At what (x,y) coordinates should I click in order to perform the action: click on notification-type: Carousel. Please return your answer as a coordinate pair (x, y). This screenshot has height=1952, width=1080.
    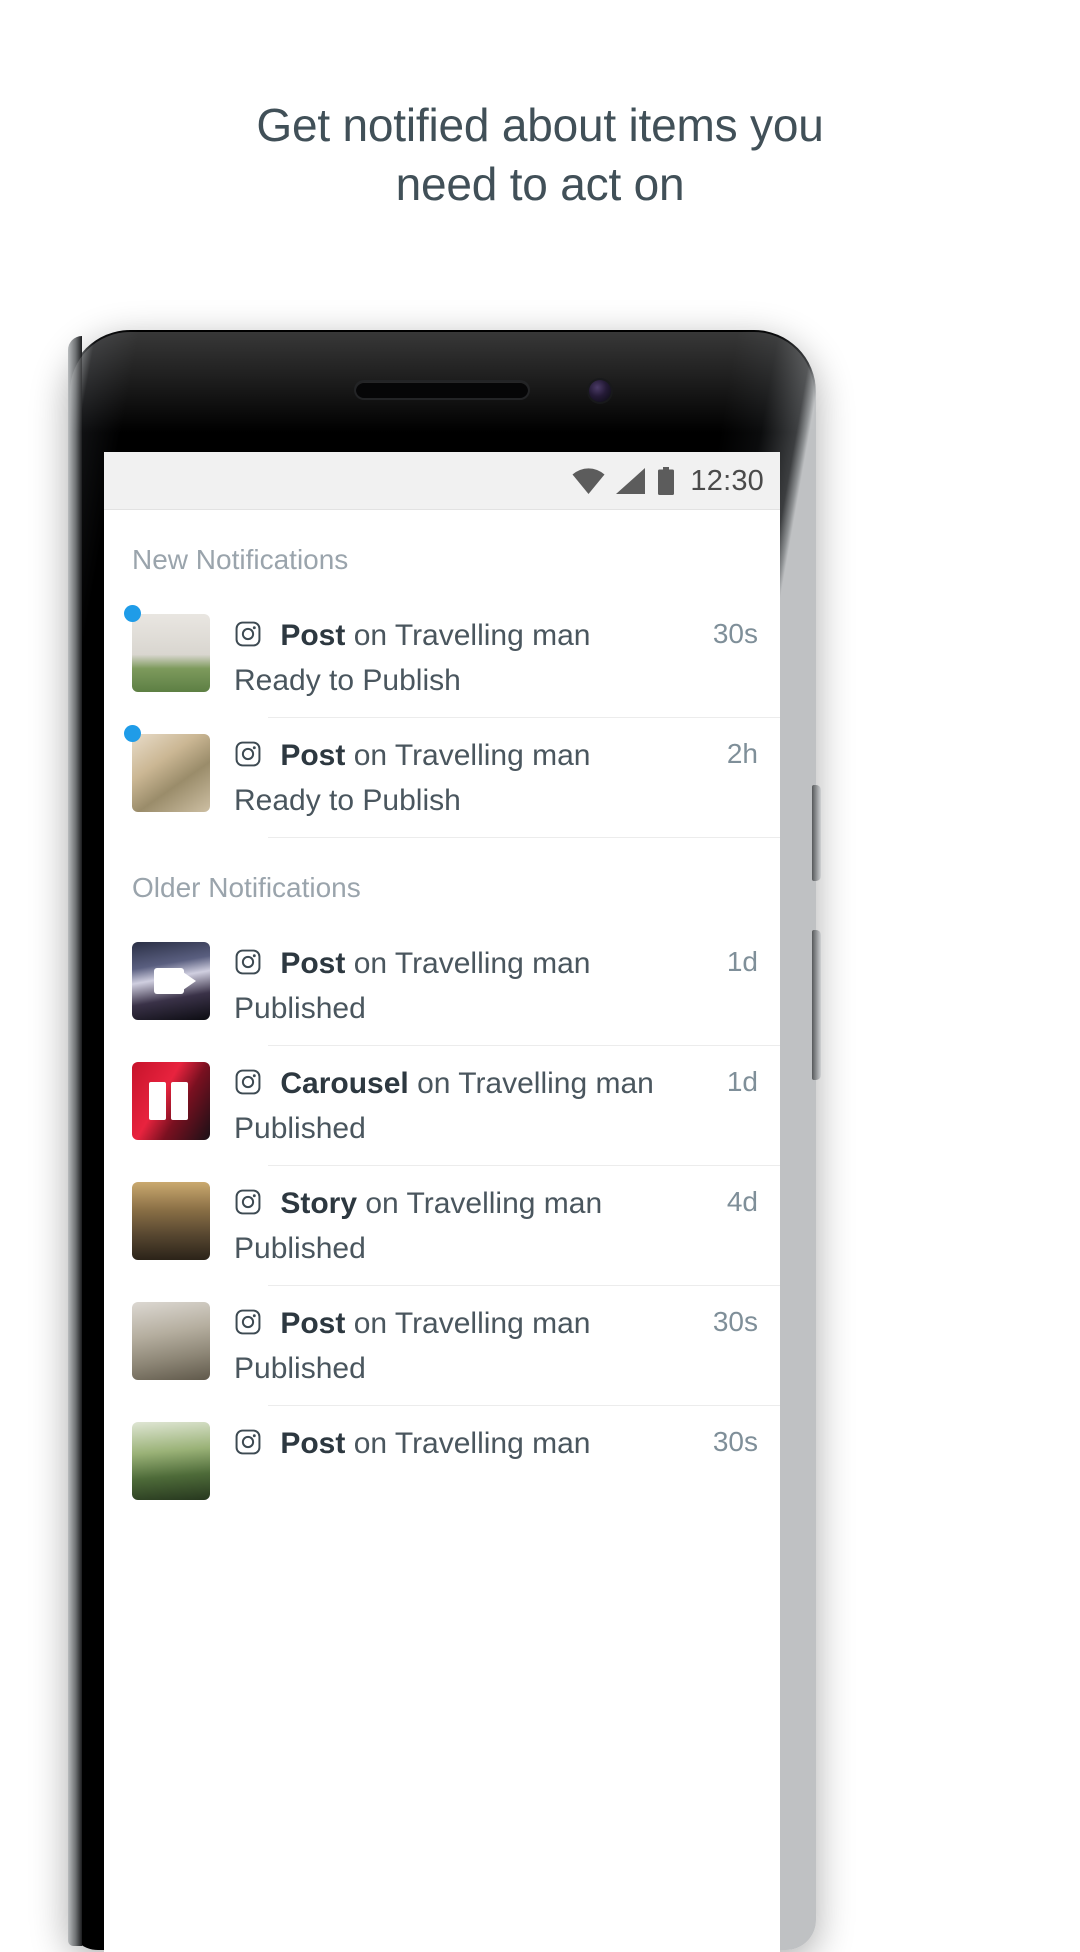
    Looking at the image, I should click on (344, 1083).